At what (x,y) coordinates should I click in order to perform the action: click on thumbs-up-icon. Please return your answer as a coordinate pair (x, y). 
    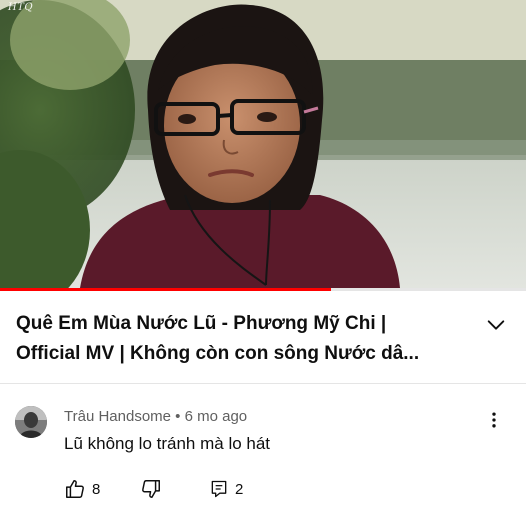
    Looking at the image, I should click on (75, 489).